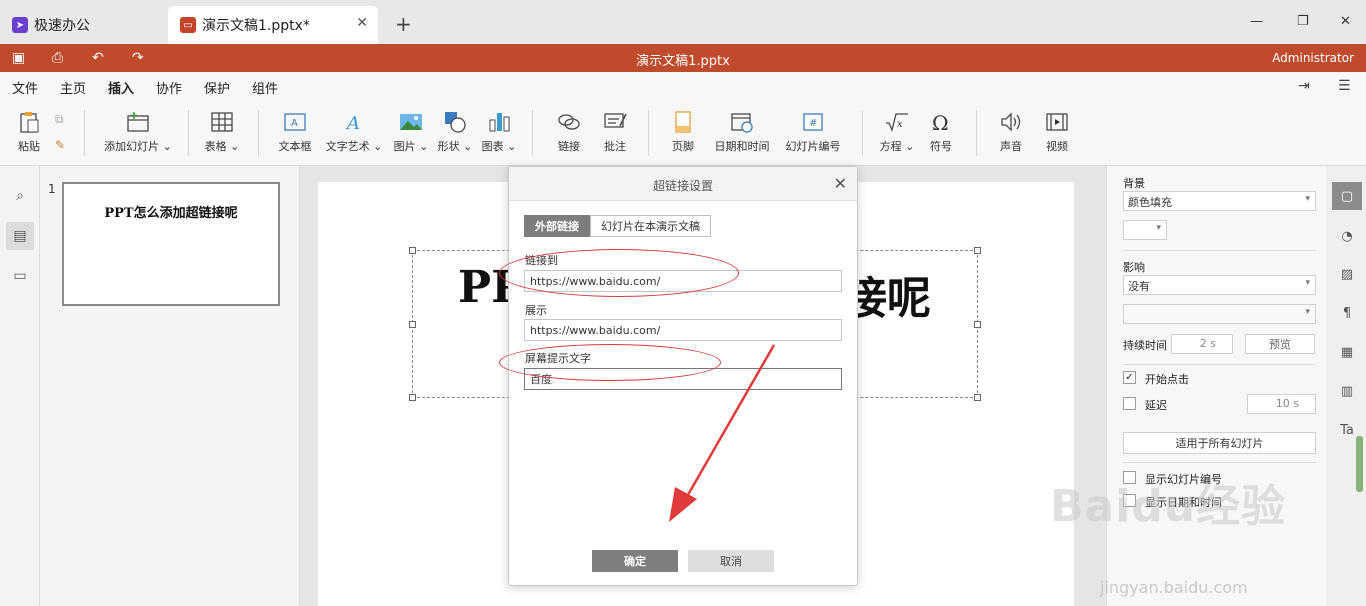  Describe the element at coordinates (1347, 391) in the screenshot. I see `chart-settings-icon: ▥` at that location.